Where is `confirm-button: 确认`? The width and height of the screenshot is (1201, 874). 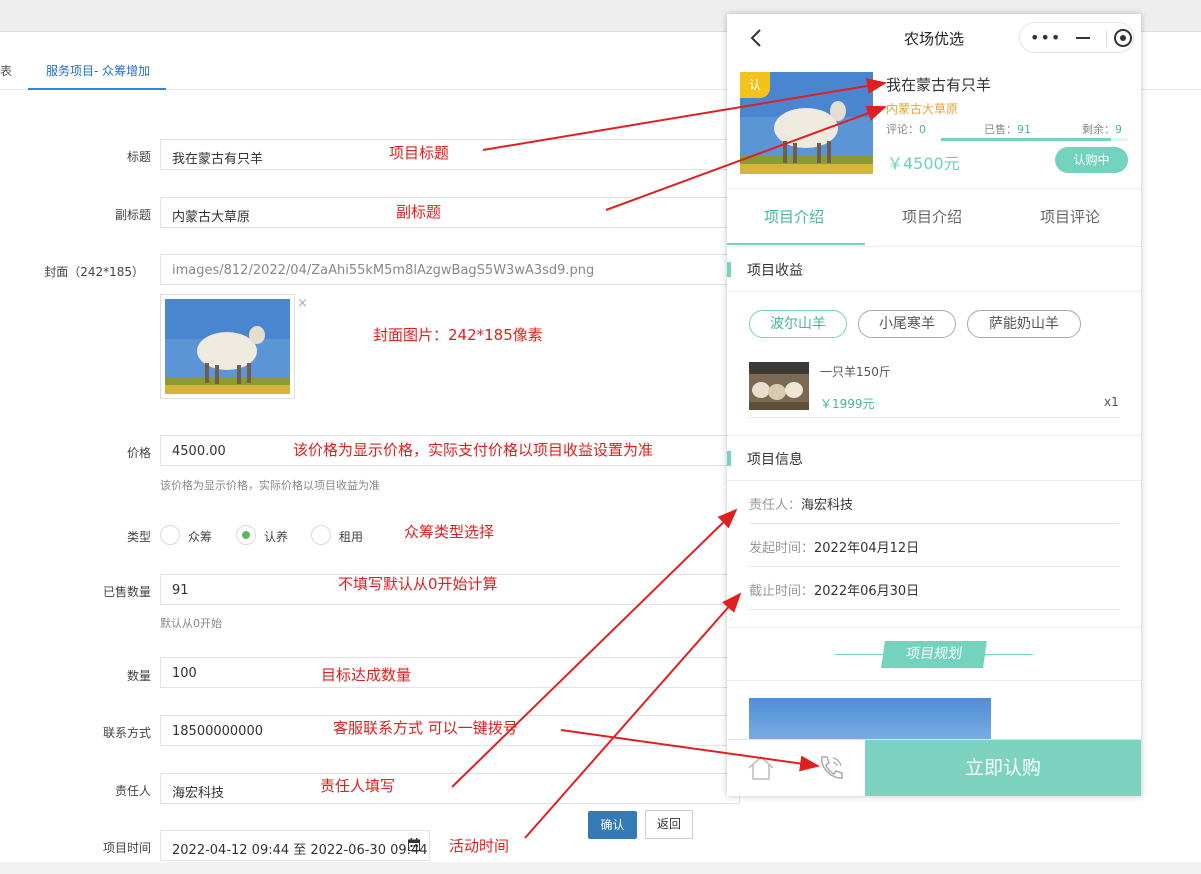
confirm-button: 确认 is located at coordinates (612, 825).